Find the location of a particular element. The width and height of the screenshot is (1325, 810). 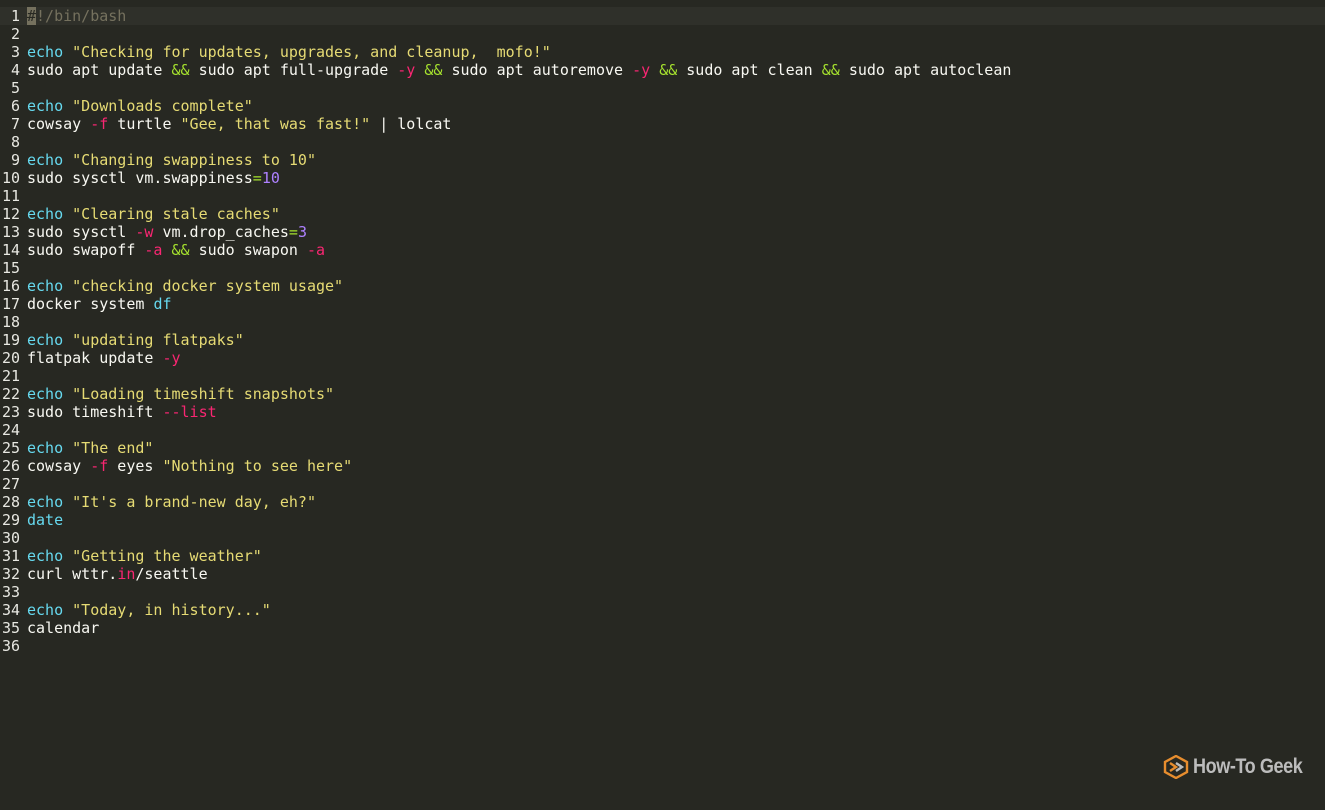

line-content: echo "checking docker system usage" is located at coordinates (185, 286).